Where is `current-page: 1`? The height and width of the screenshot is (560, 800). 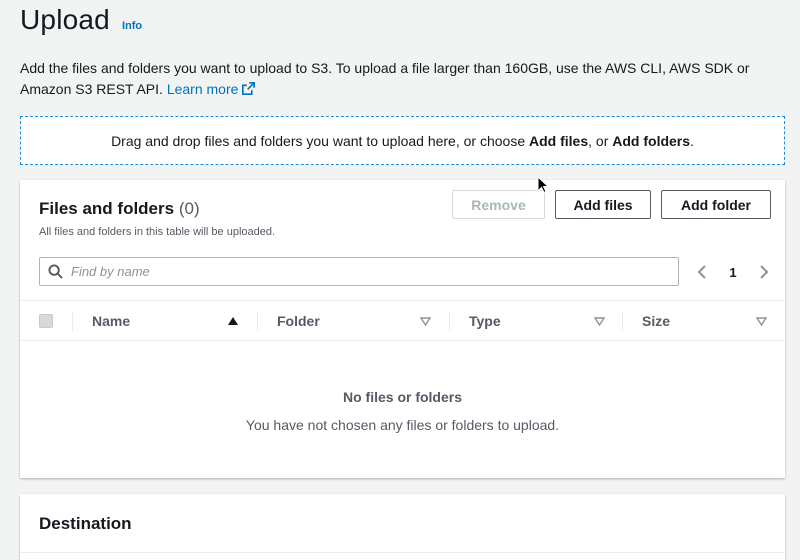
current-page: 1 is located at coordinates (732, 272).